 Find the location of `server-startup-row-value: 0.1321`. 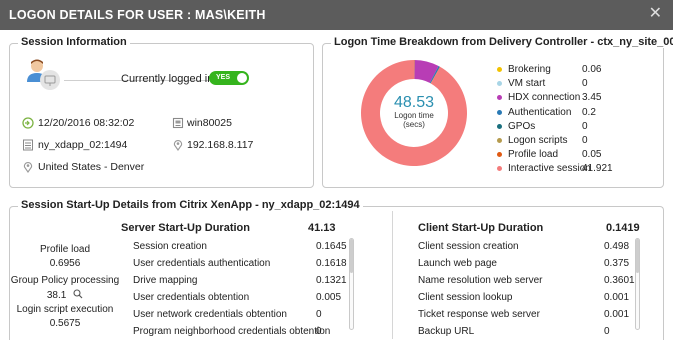

server-startup-row-value: 0.1321 is located at coordinates (331, 280).